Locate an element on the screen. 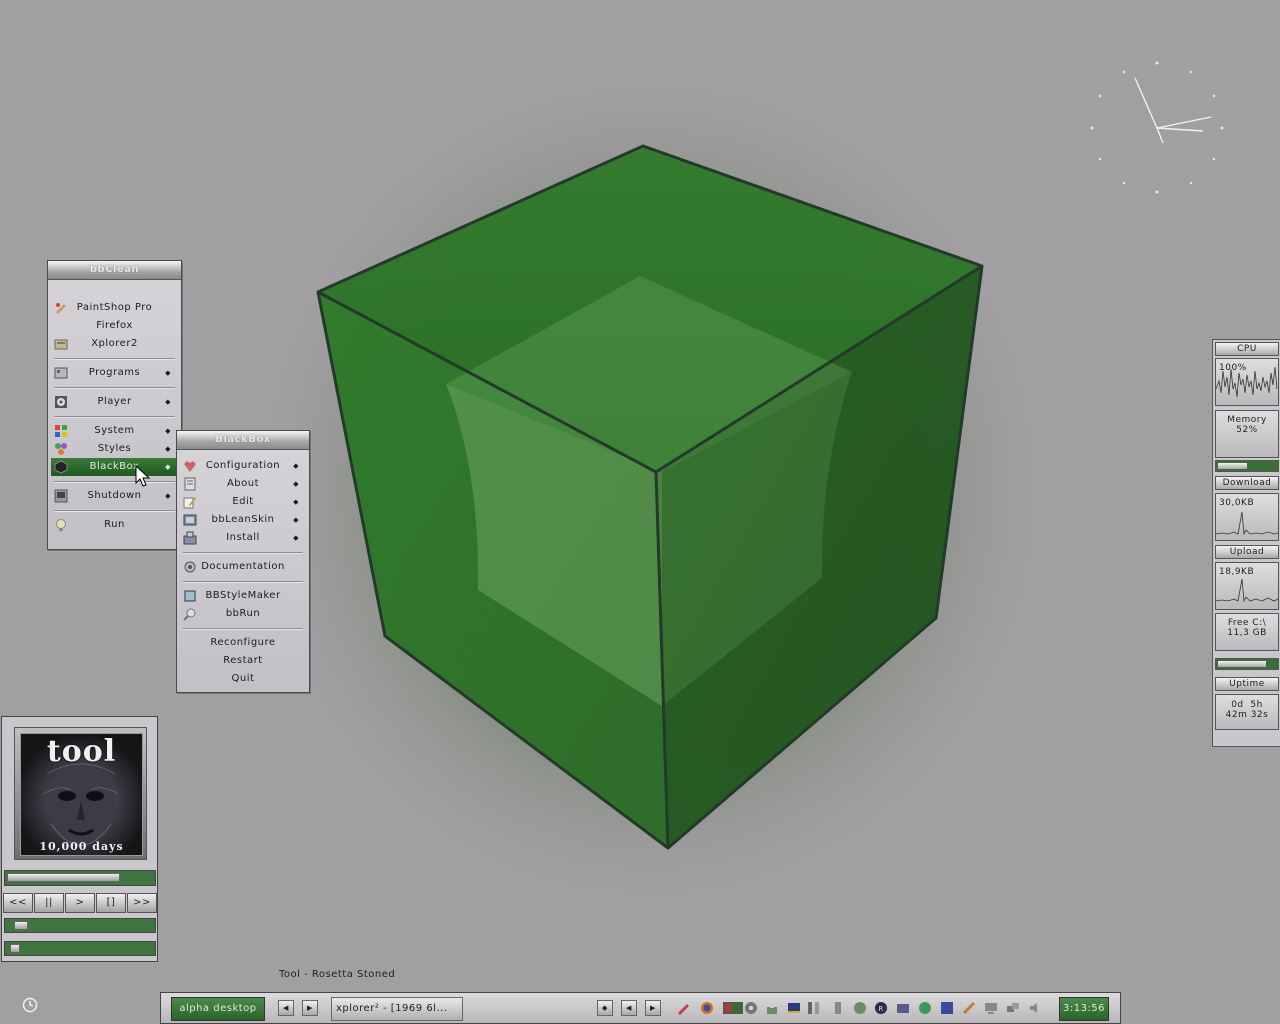 The image size is (1280, 1024). cpu-graph-line is located at coordinates (1247, 382).